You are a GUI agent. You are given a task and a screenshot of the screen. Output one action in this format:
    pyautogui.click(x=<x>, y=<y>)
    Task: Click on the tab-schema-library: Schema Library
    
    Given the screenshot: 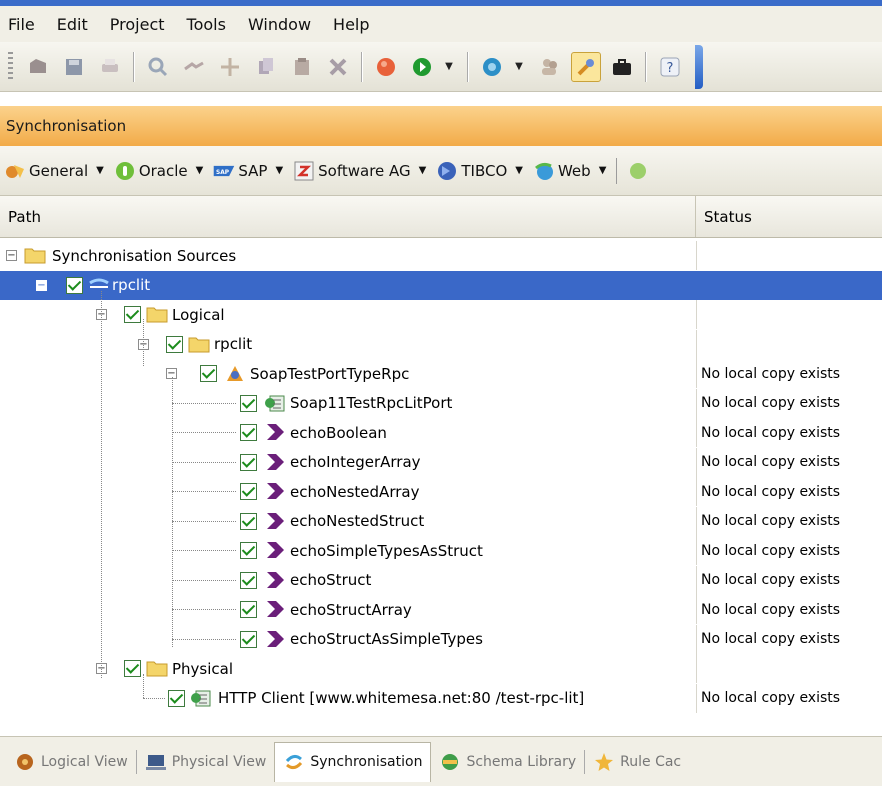 What is the action you would take?
    pyautogui.click(x=507, y=762)
    